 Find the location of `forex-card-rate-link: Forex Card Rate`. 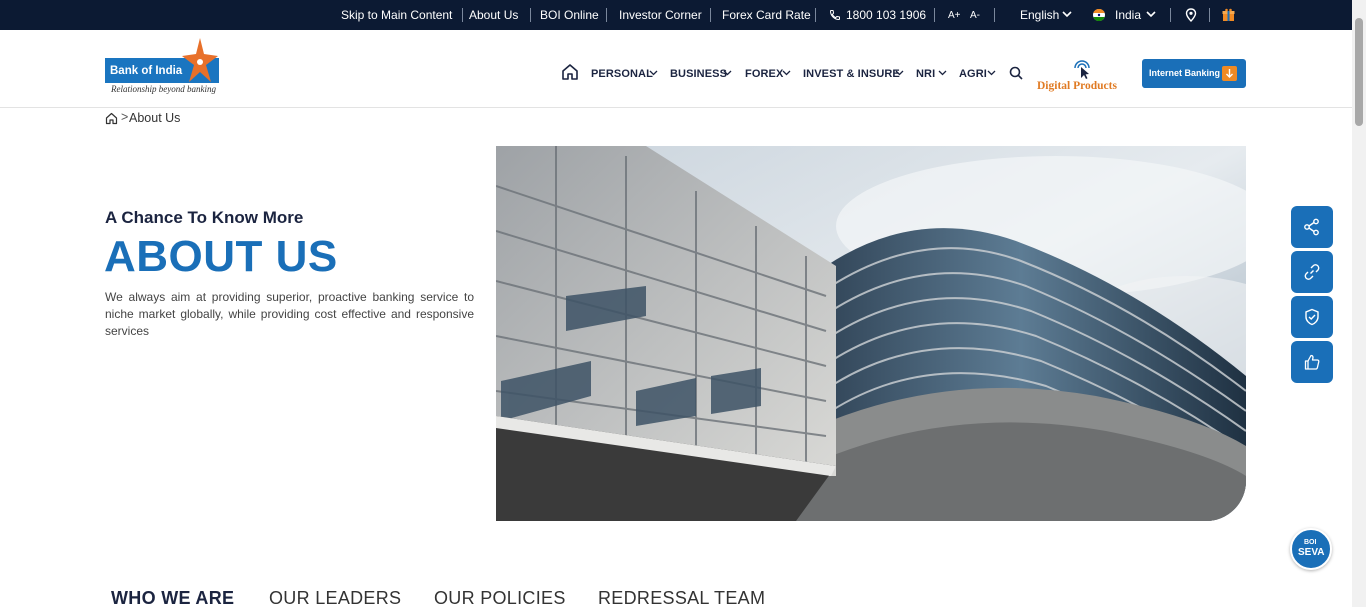

forex-card-rate-link: Forex Card Rate is located at coordinates (766, 15).